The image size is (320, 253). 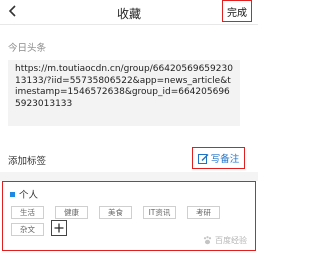 I want to click on tag-chip: 考研, so click(x=203, y=212).